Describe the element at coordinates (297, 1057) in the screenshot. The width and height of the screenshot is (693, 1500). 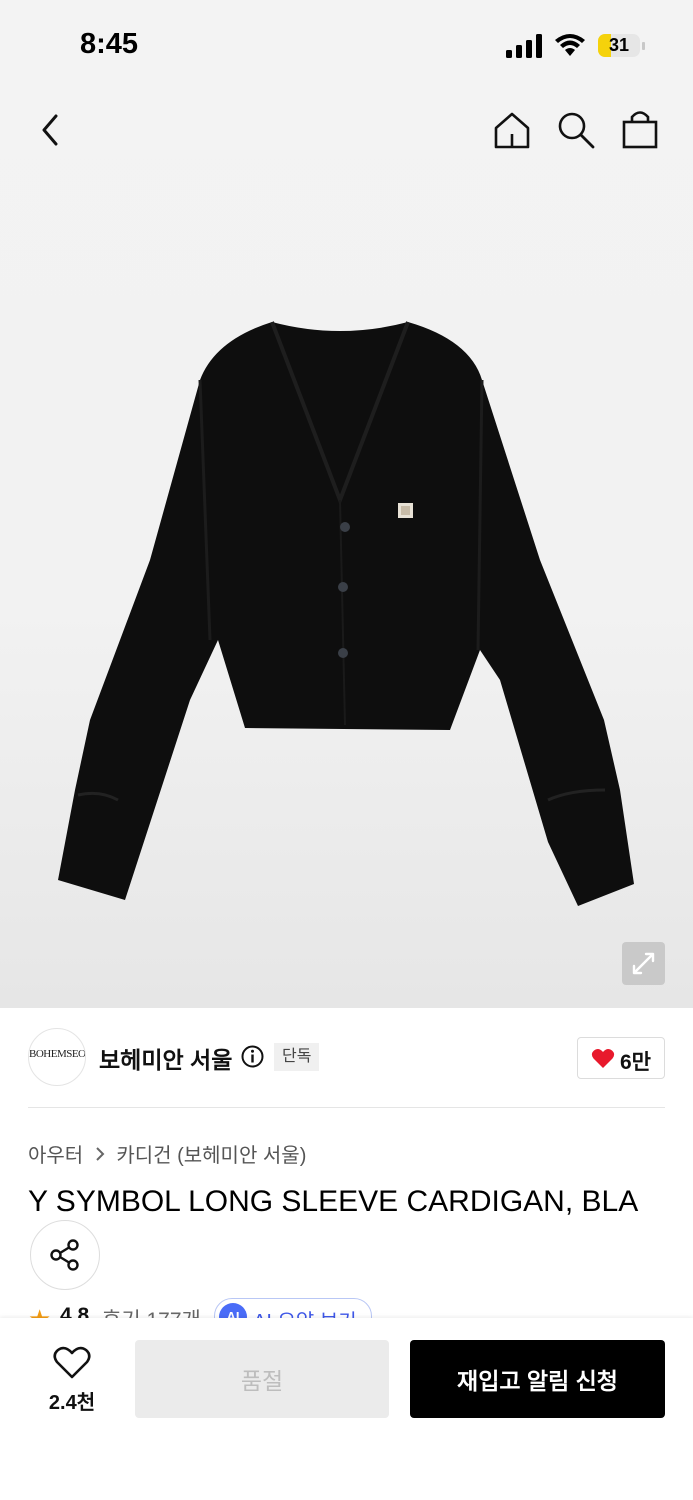
I see `exclusive-badge: 단독` at that location.